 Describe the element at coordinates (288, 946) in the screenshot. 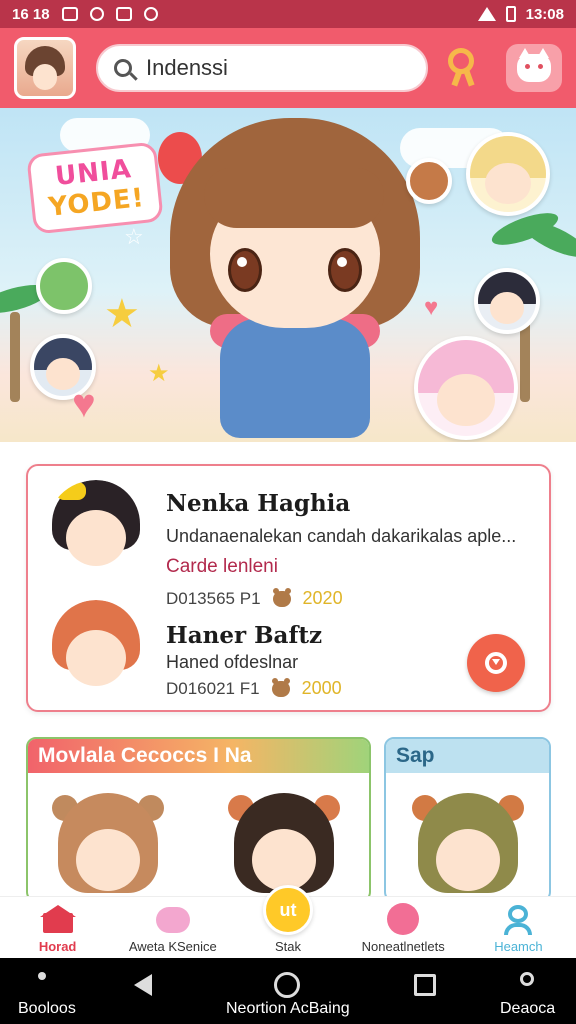

I see `tab-label: Stak` at that location.